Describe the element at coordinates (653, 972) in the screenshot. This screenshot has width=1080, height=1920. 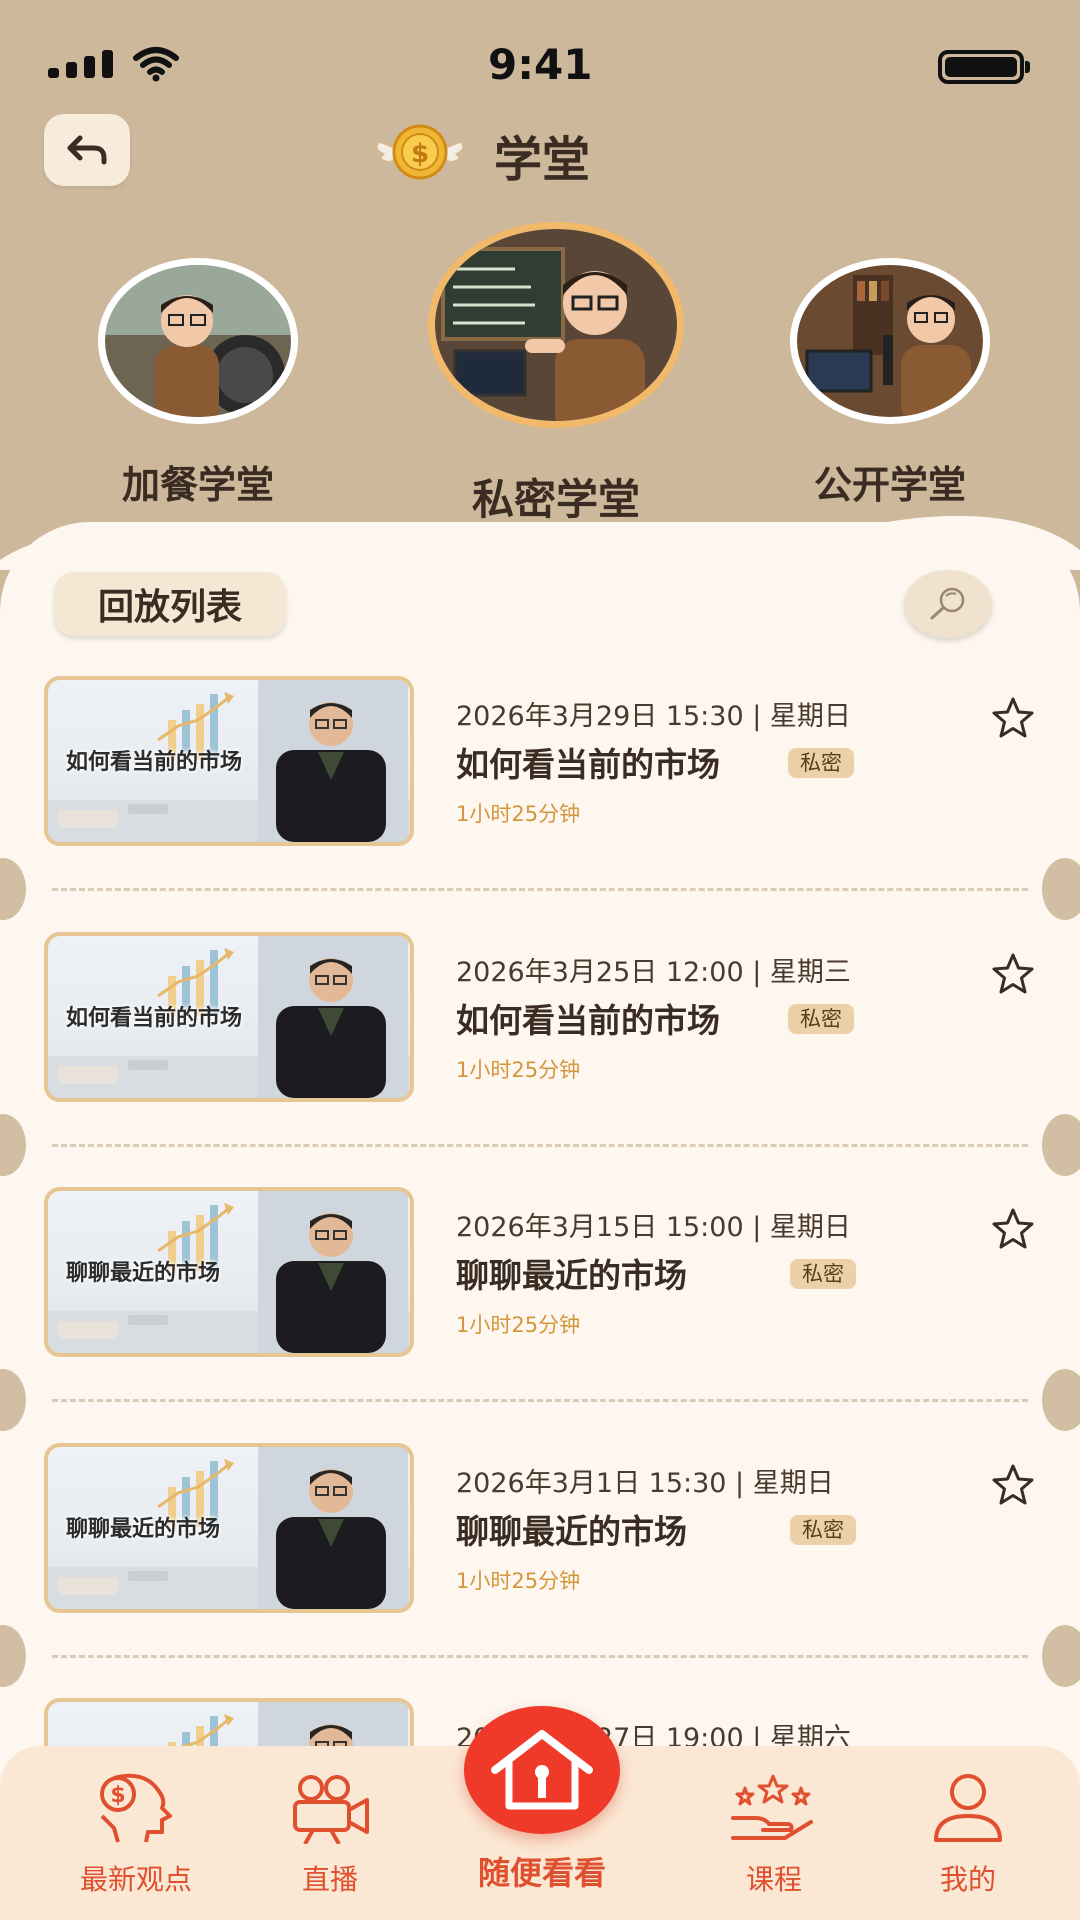
I see `item-date: 2026年3月25日 12:00 | 星期三` at that location.